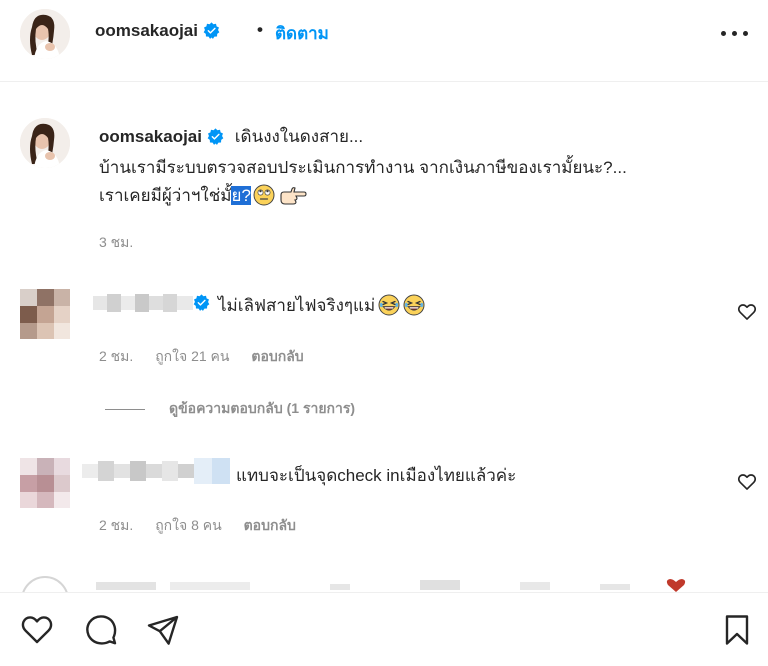 Image resolution: width=768 pixels, height=666 pixels. What do you see at coordinates (150, 136) in the screenshot?
I see `caption-username: oomsakaojai` at bounding box center [150, 136].